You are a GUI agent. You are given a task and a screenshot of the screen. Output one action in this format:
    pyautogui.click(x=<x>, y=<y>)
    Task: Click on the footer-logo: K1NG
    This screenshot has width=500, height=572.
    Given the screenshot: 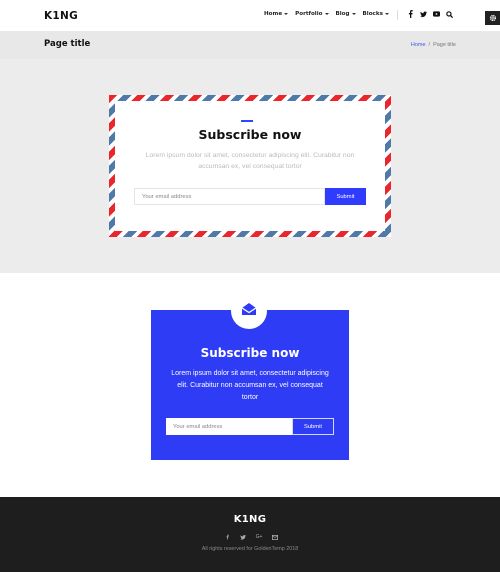 What is the action you would take?
    pyautogui.click(x=250, y=519)
    